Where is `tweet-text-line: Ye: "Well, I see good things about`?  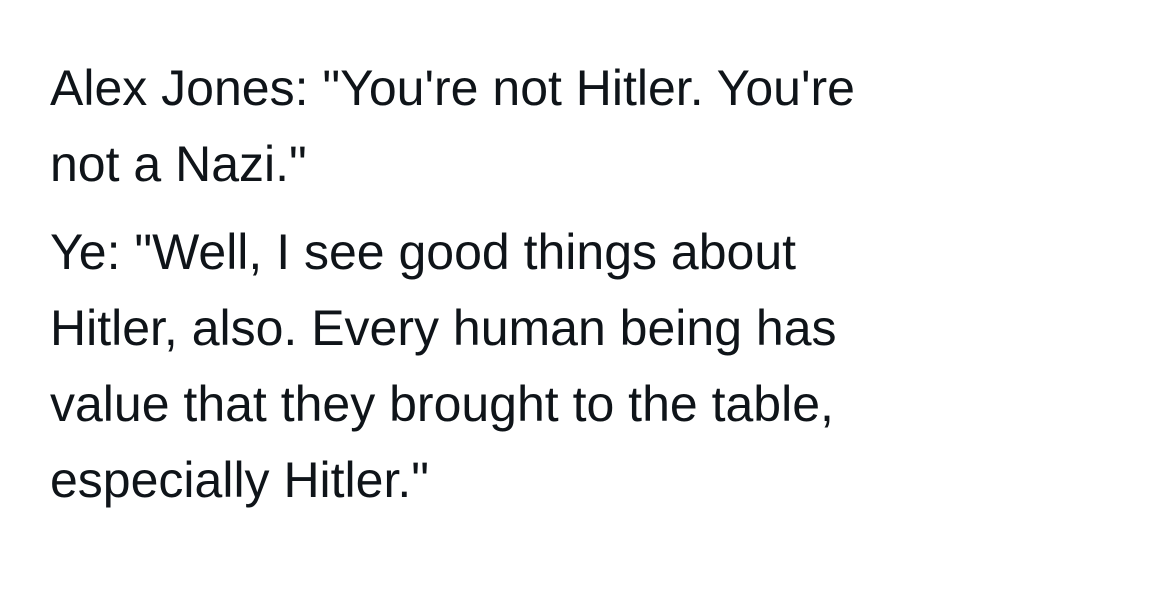
tweet-text-line: Ye: "Well, I see good things about is located at coordinates (423, 252).